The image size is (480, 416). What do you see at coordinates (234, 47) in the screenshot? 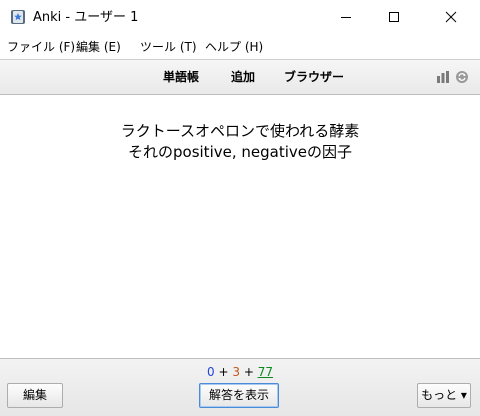
I see `menu-help: ヘルプ (H)` at bounding box center [234, 47].